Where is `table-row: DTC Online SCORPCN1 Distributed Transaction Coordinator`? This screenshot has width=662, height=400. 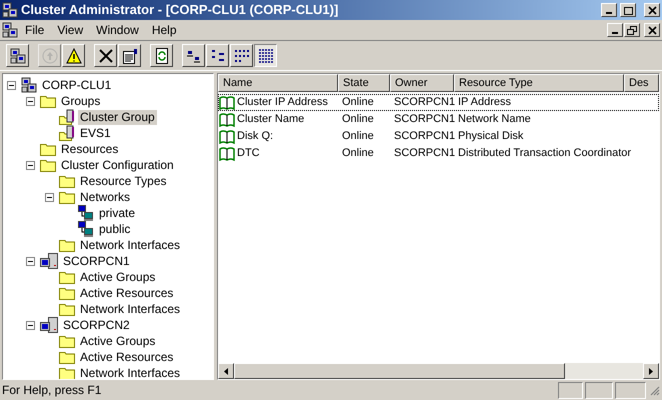
table-row: DTC Online SCORPCN1 Distributed Transaction Coordinator is located at coordinates (438, 153).